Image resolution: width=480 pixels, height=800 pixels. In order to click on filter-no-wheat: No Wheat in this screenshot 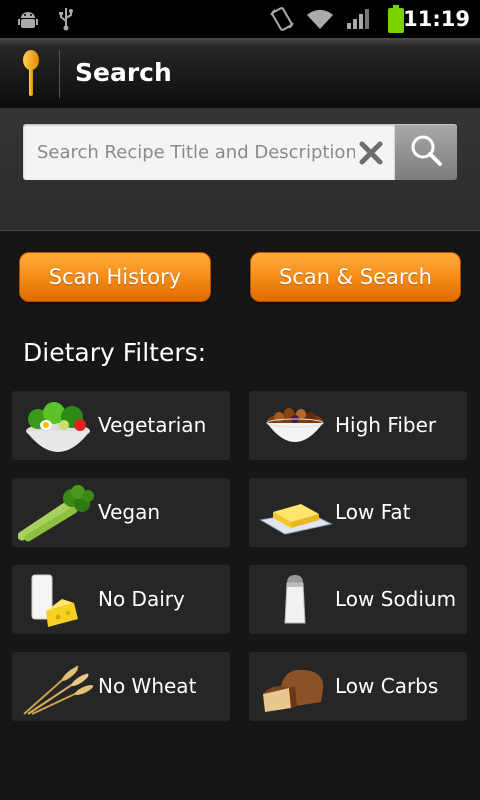, I will do `click(121, 686)`.